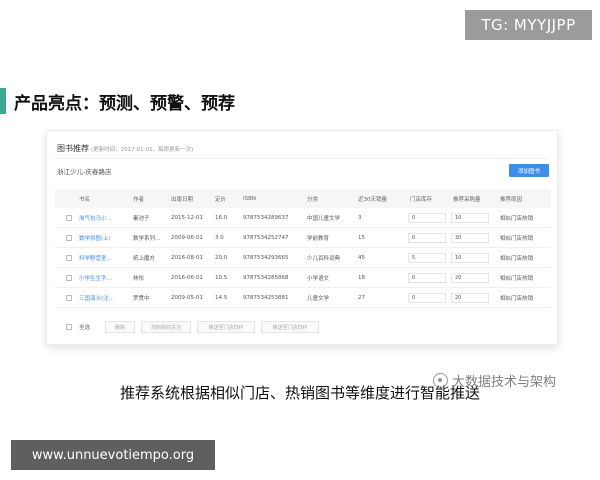 This screenshot has width=600, height=480. What do you see at coordinates (95, 237) in the screenshot?
I see `book-title-link: 数学拼图(上)` at bounding box center [95, 237].